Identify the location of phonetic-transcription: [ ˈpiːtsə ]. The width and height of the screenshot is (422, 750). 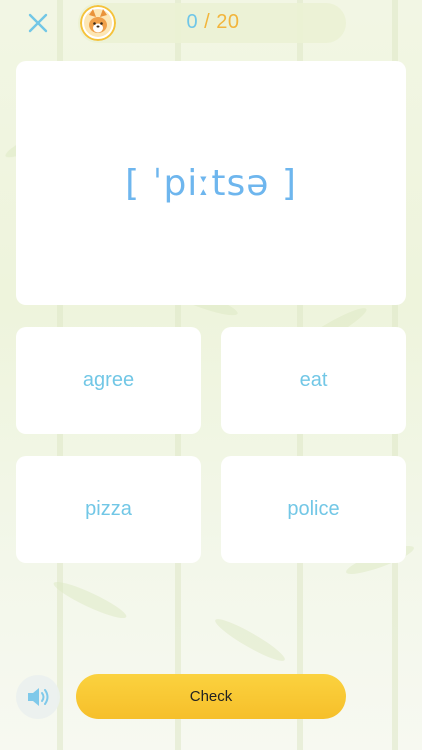
(211, 183).